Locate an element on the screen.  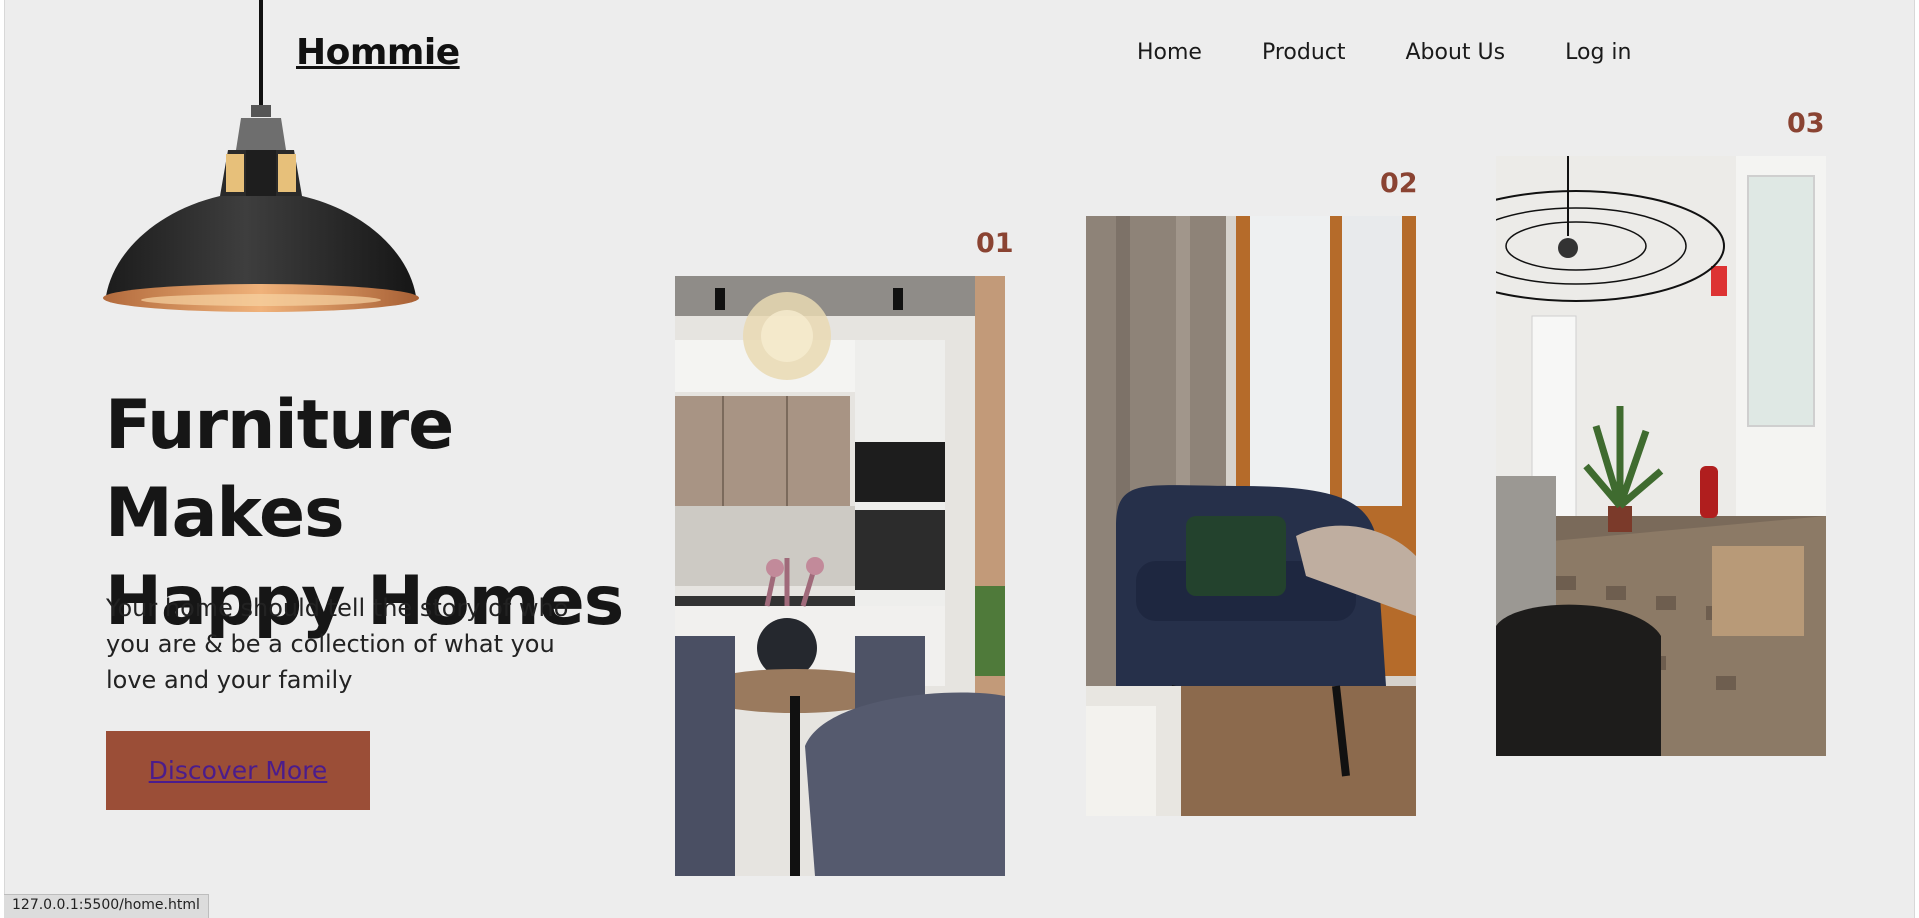
discover-more-button: Discover More is located at coordinates (238, 770).